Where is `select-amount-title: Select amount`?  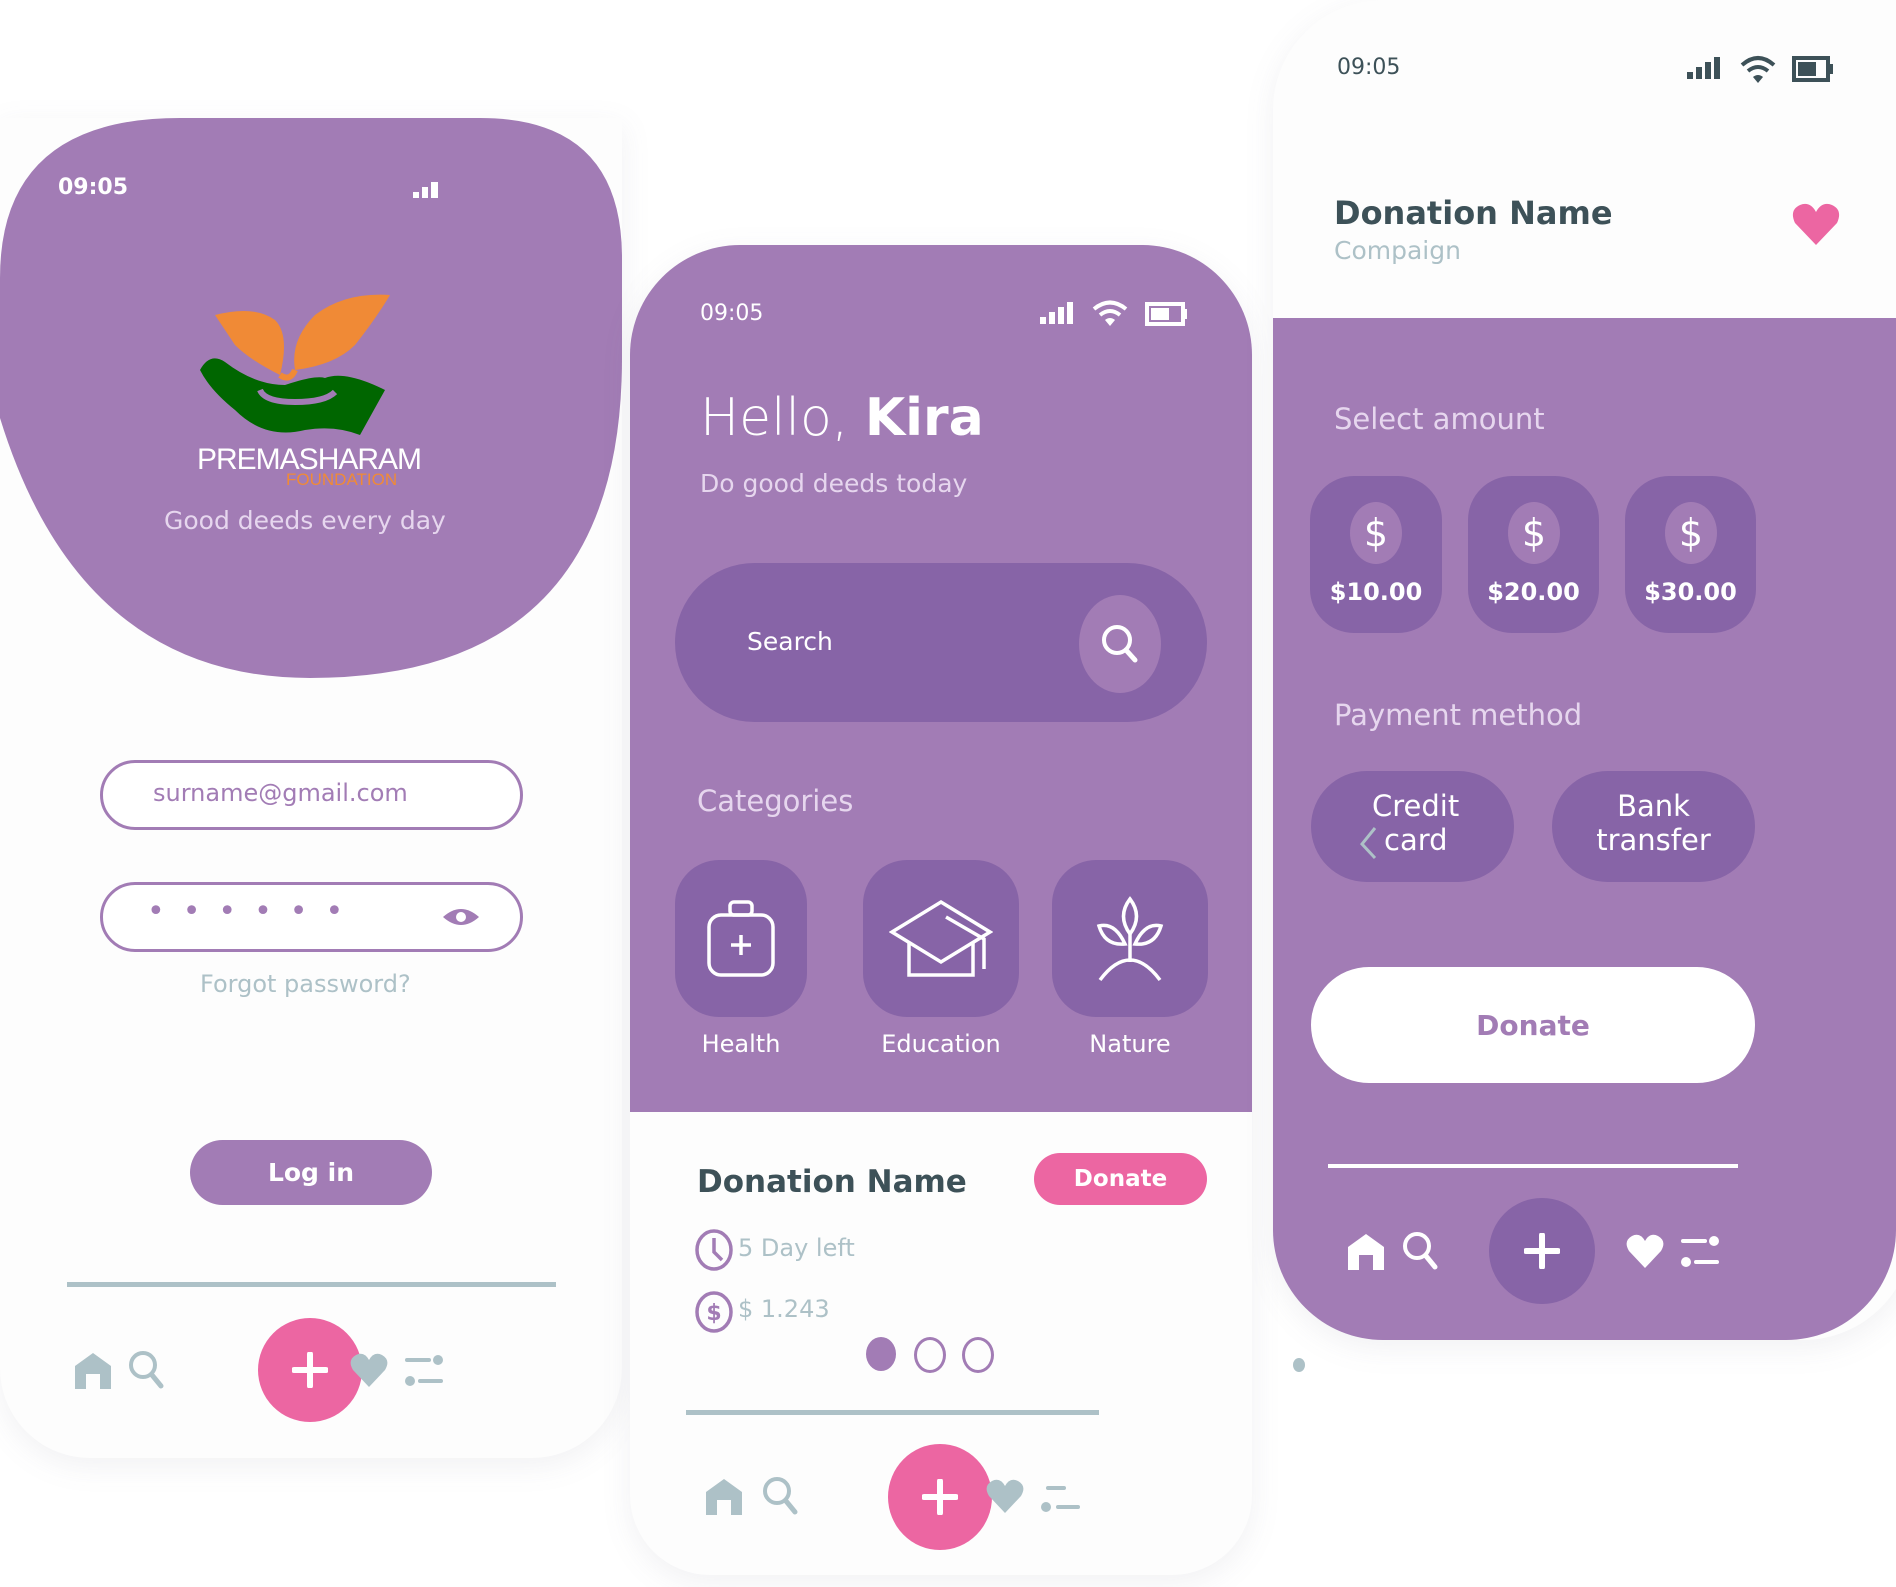 select-amount-title: Select amount is located at coordinates (1439, 419).